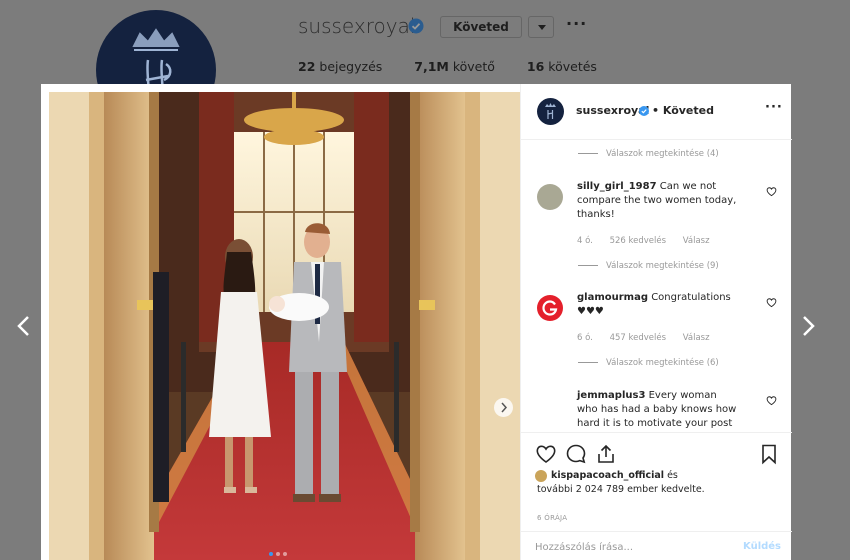 Image resolution: width=850 pixels, height=560 pixels. Describe the element at coordinates (546, 454) in the screenshot. I see `heart-icon` at that location.